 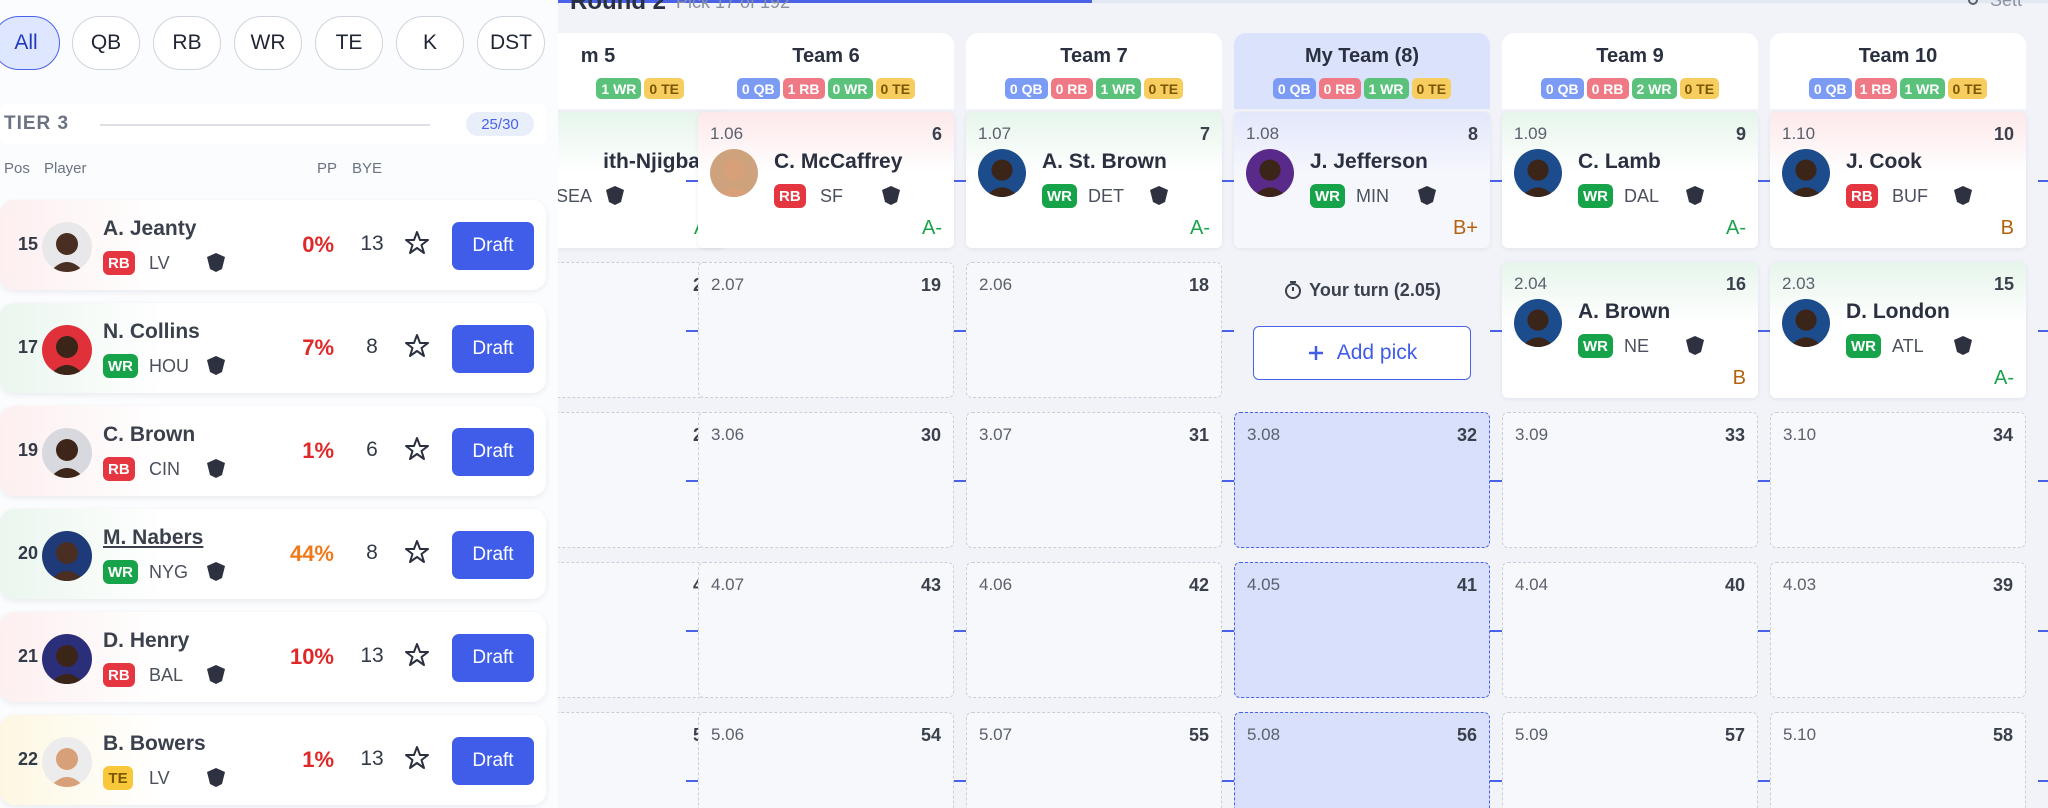 What do you see at coordinates (511, 43) in the screenshot?
I see `filter-dst-button: DST` at bounding box center [511, 43].